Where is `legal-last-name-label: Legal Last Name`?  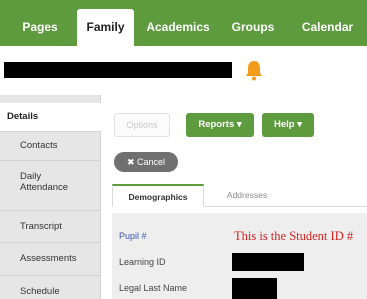 legal-last-name-label: Legal Last Name is located at coordinates (153, 288).